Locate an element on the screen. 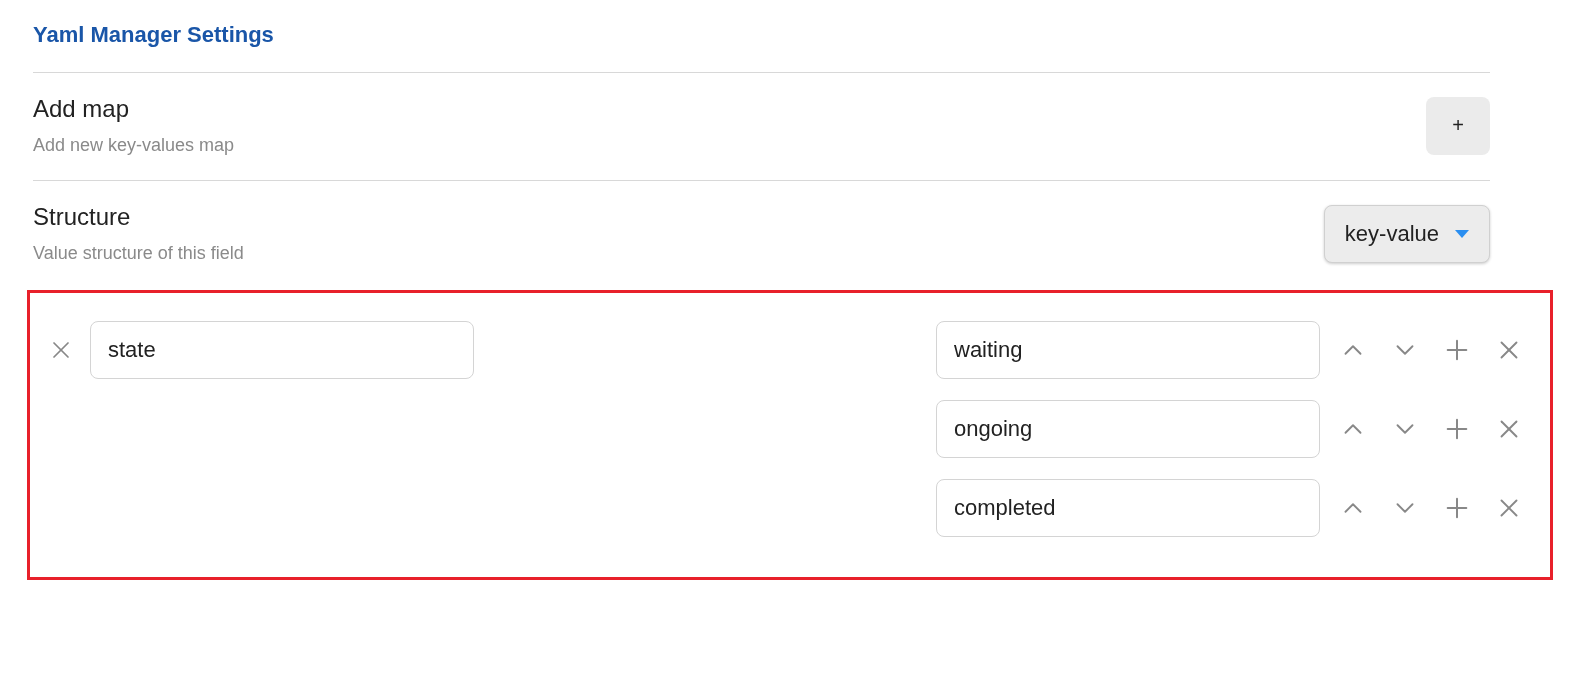 This screenshot has width=1591, height=696. setting-description: Add new key-values map is located at coordinates (134, 145).